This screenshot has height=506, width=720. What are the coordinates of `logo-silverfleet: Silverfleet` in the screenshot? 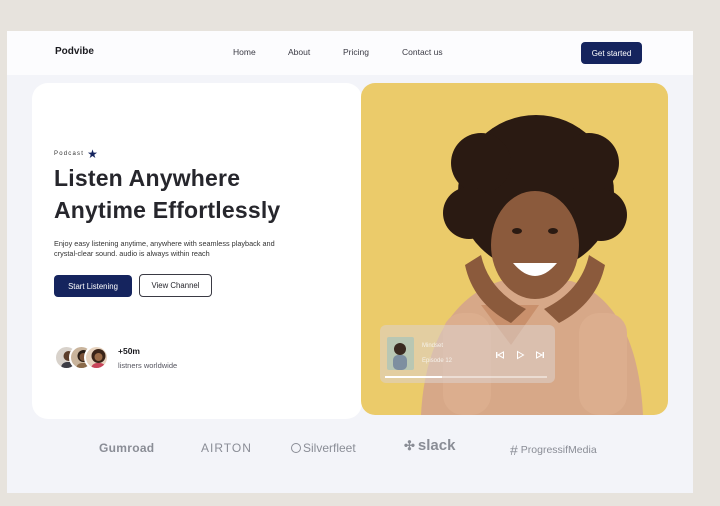 It's located at (323, 448).